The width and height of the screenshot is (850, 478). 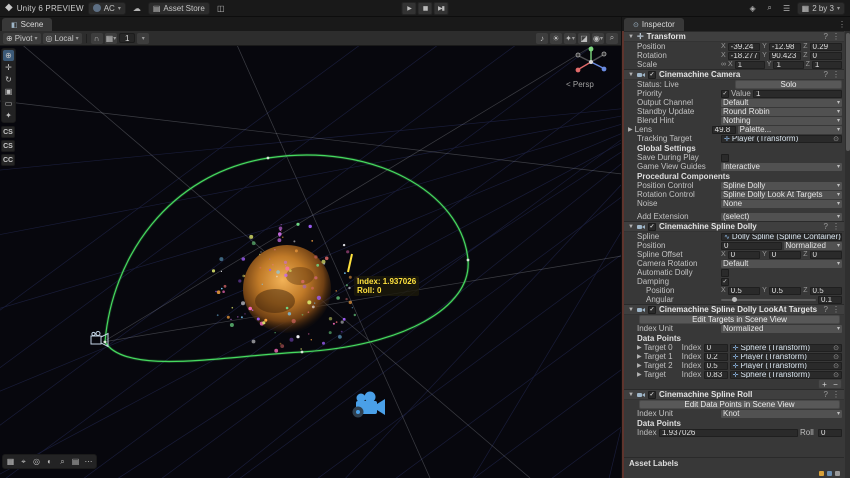 I want to click on index-unit-dropdown: Knot, so click(x=781, y=413).